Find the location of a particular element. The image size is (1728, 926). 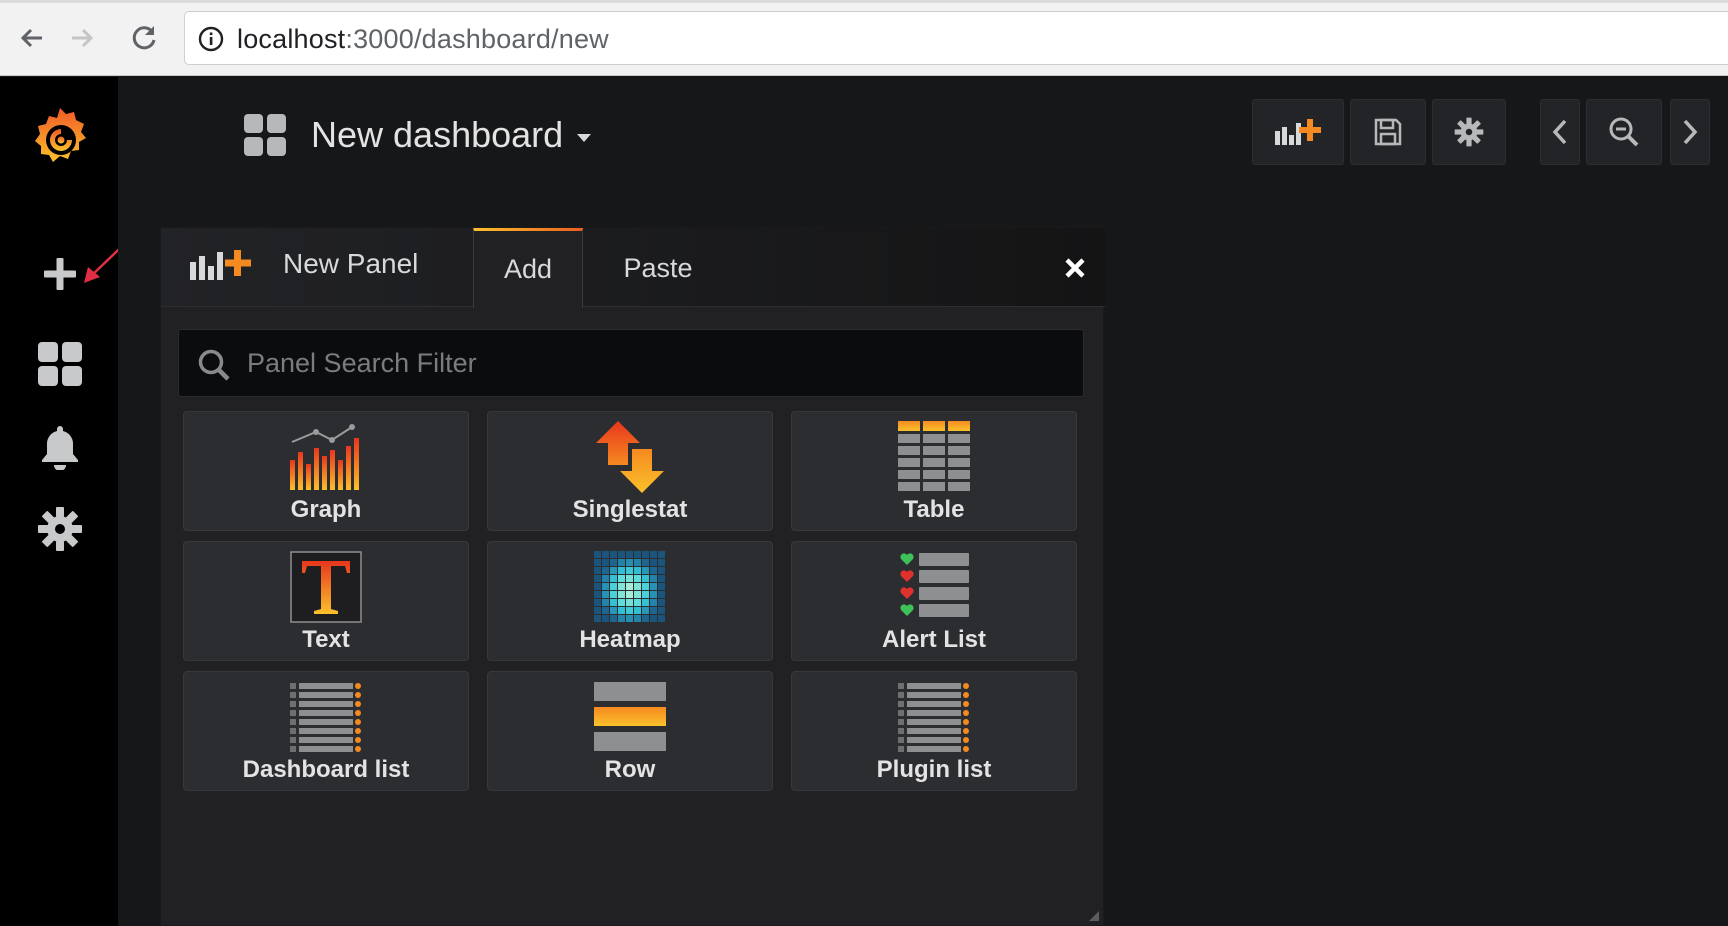

alert-list-icon is located at coordinates (934, 585).